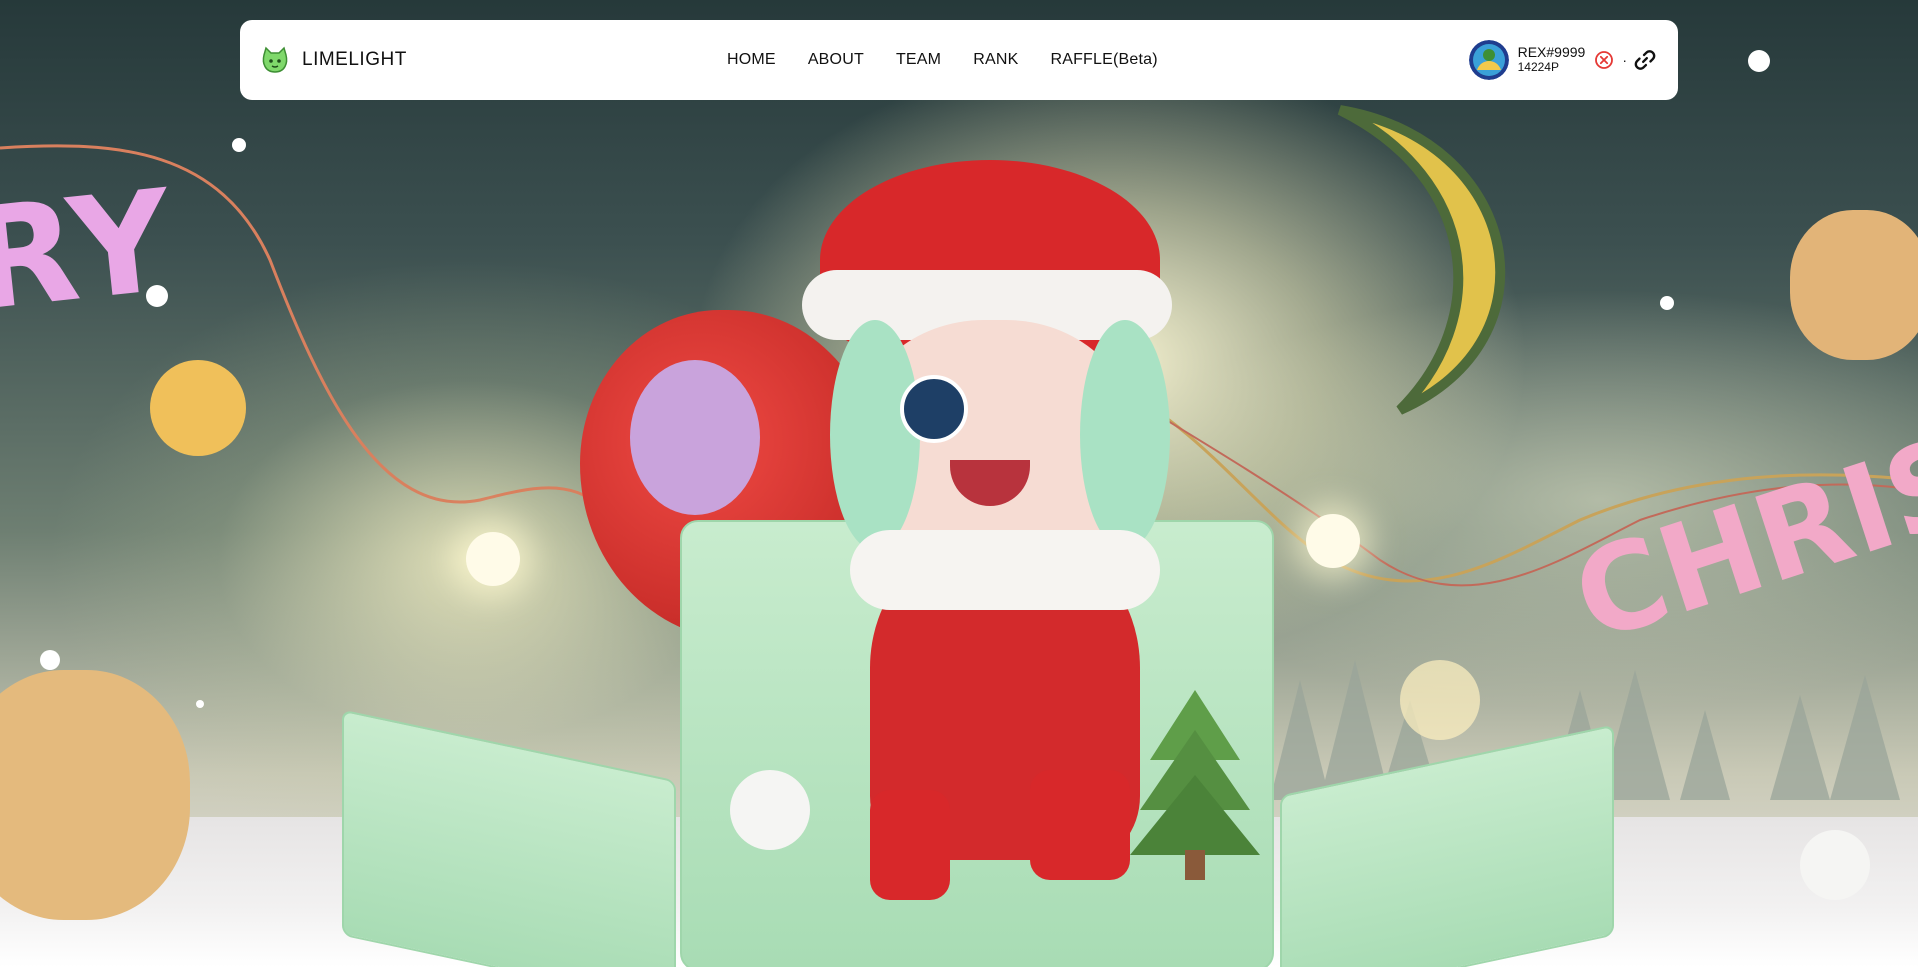  What do you see at coordinates (942, 60) in the screenshot?
I see `main-nav: HOME ABOUT TEAM RANK RAFFLE(Beta)` at bounding box center [942, 60].